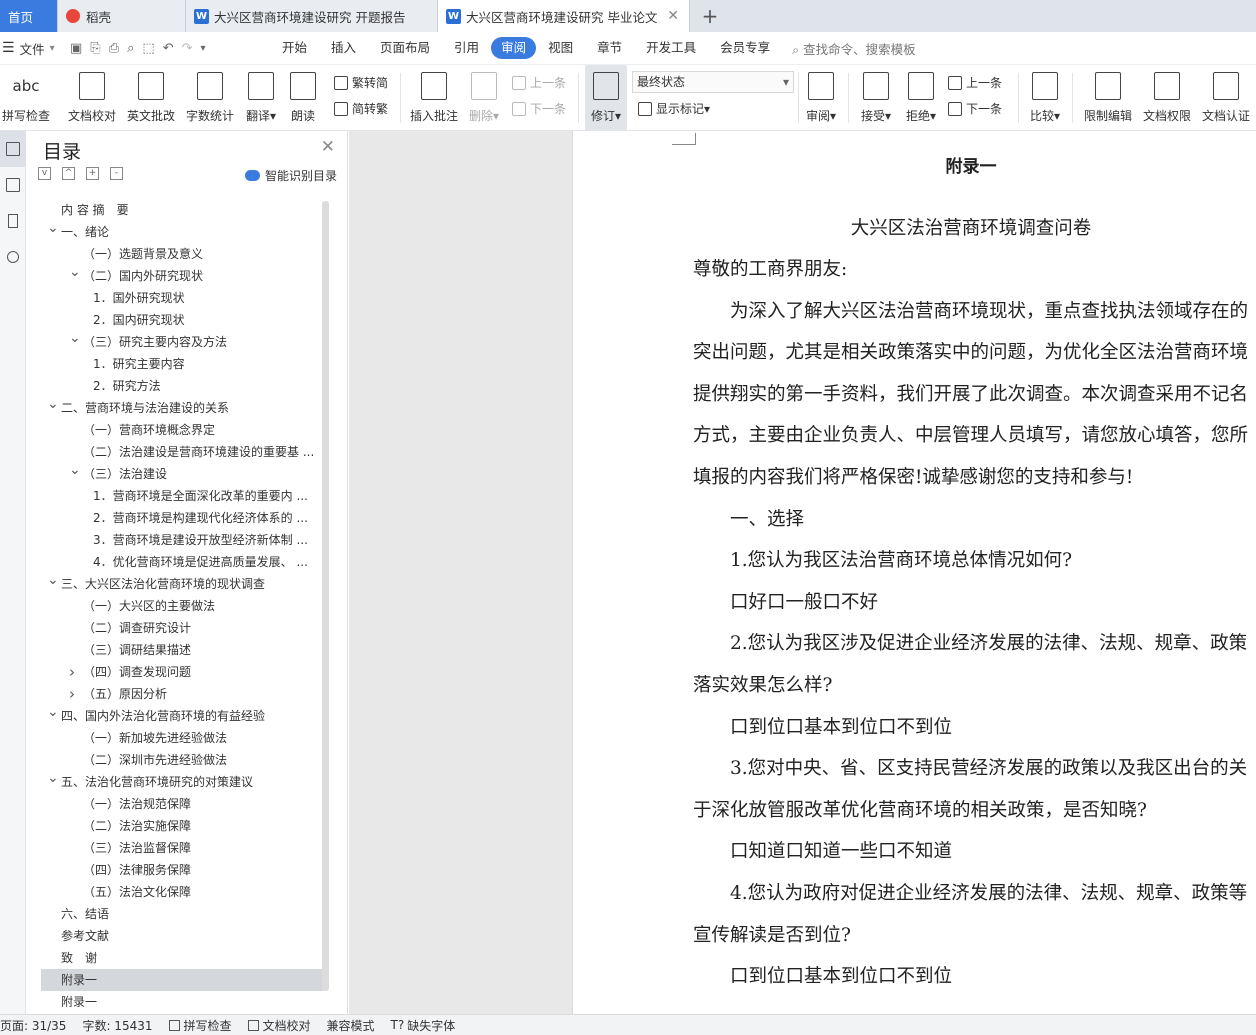 Image resolution: width=1256 pixels, height=1035 pixels. What do you see at coordinates (26, 98) in the screenshot?
I see `spell-check-button: abc 拼写检查` at bounding box center [26, 98].